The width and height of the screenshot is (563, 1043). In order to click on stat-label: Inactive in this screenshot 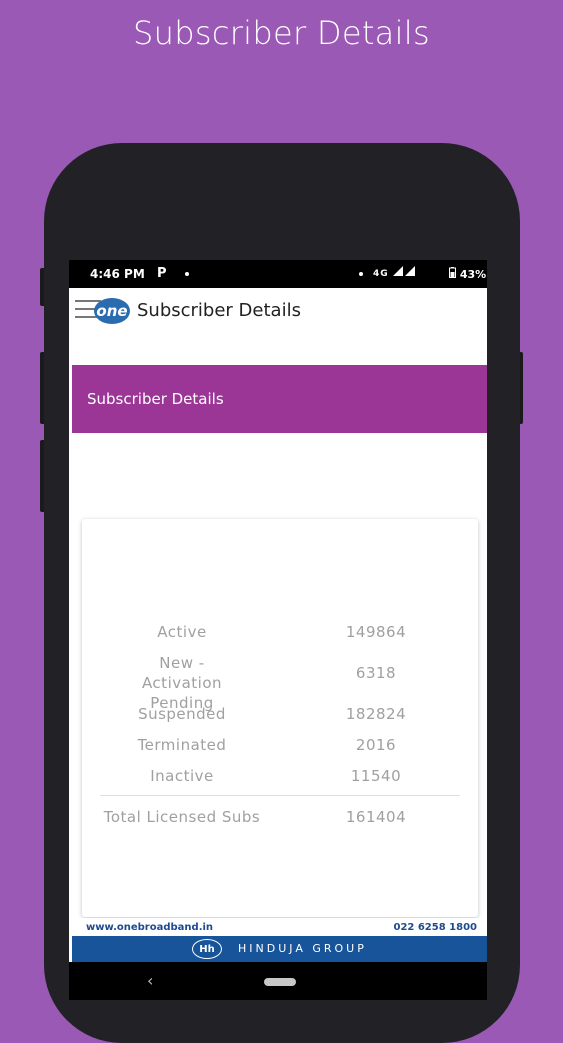, I will do `click(182, 776)`.